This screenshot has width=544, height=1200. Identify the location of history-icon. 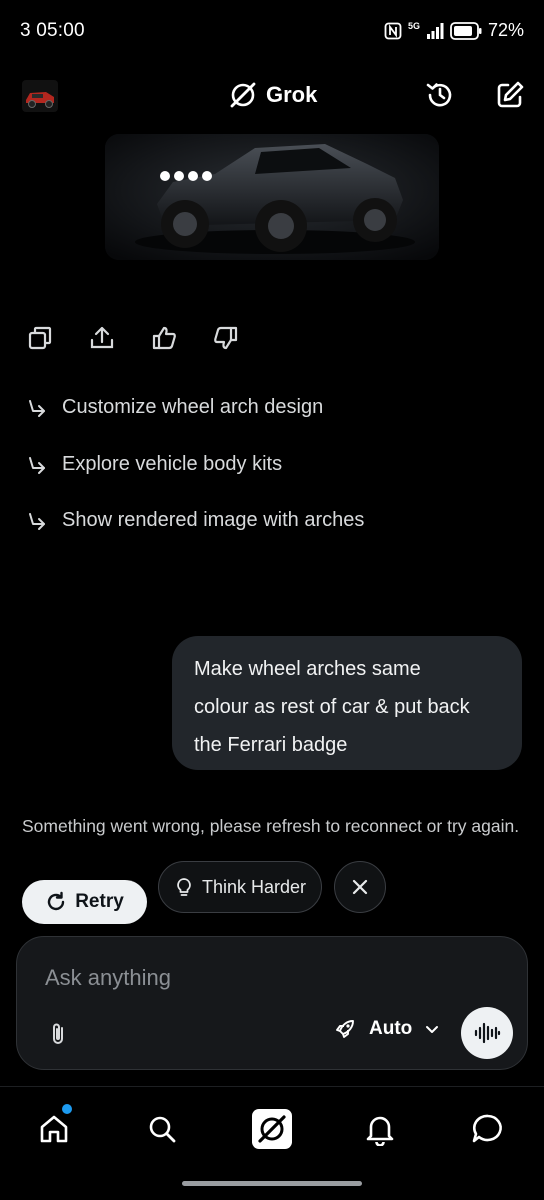
(439, 95).